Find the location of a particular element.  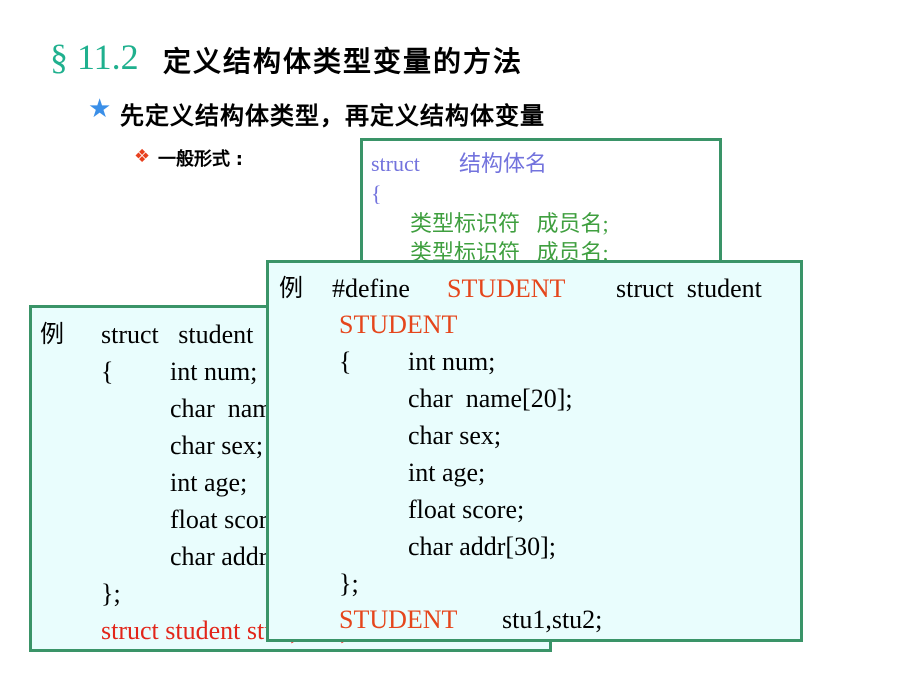

code-macro: STUDENT is located at coordinates (506, 288).